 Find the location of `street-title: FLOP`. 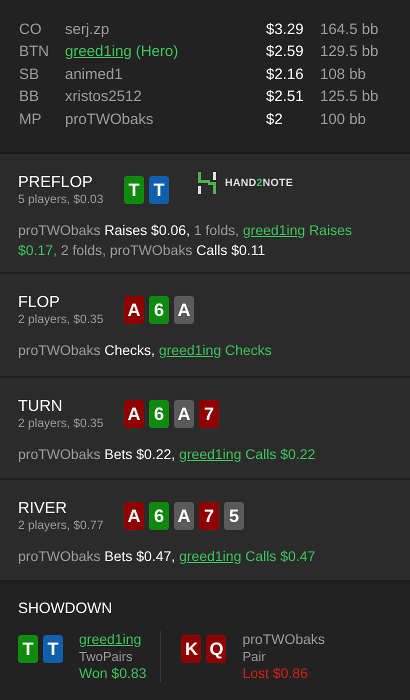

street-title: FLOP is located at coordinates (39, 303).